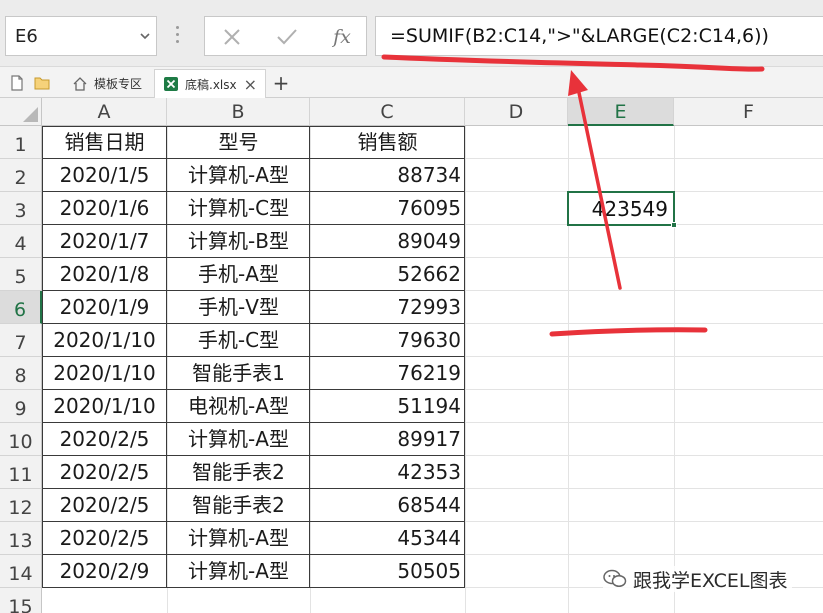  Describe the element at coordinates (710, 580) in the screenshot. I see `watermark-text: 跟我学EXCEL图表` at that location.